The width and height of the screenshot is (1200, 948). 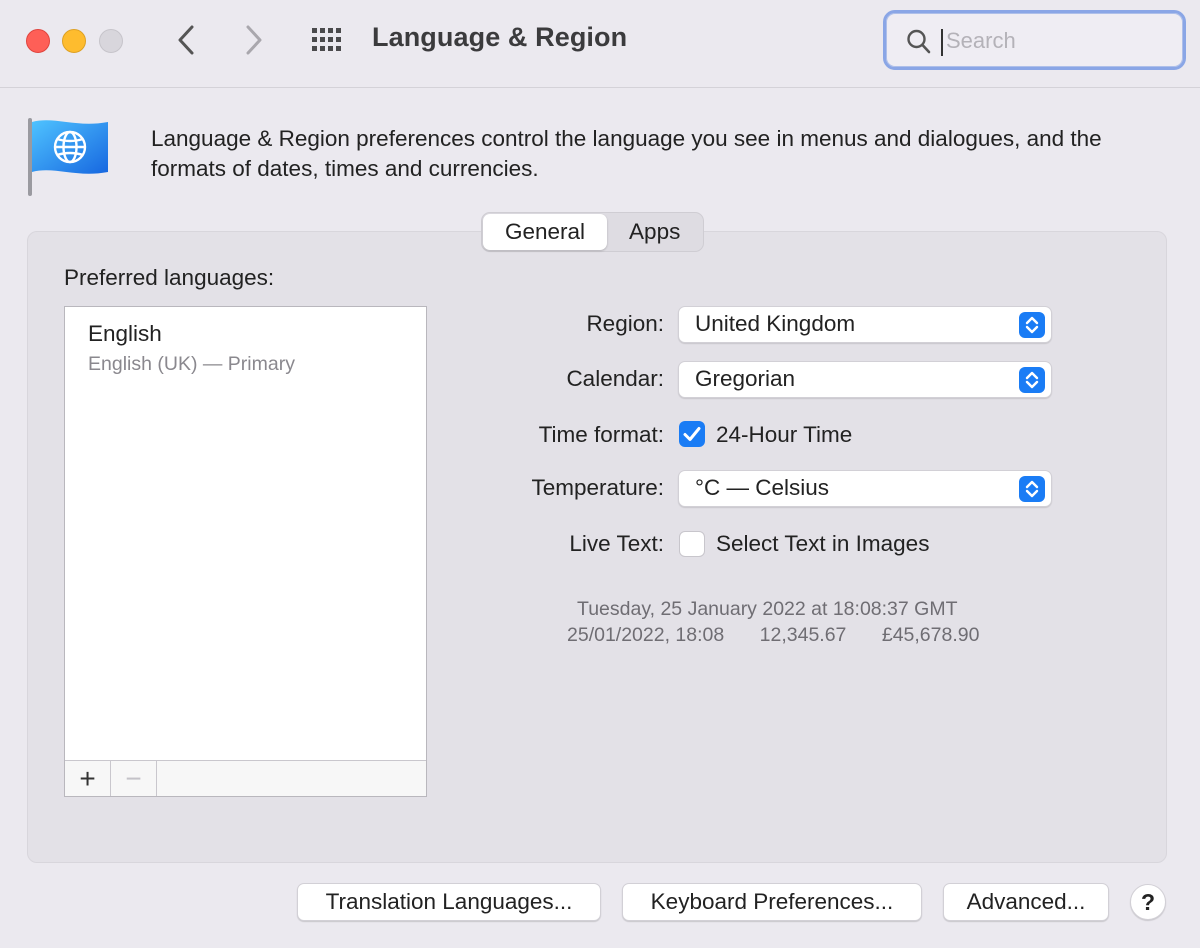 I want to click on search-field, so click(x=1034, y=40).